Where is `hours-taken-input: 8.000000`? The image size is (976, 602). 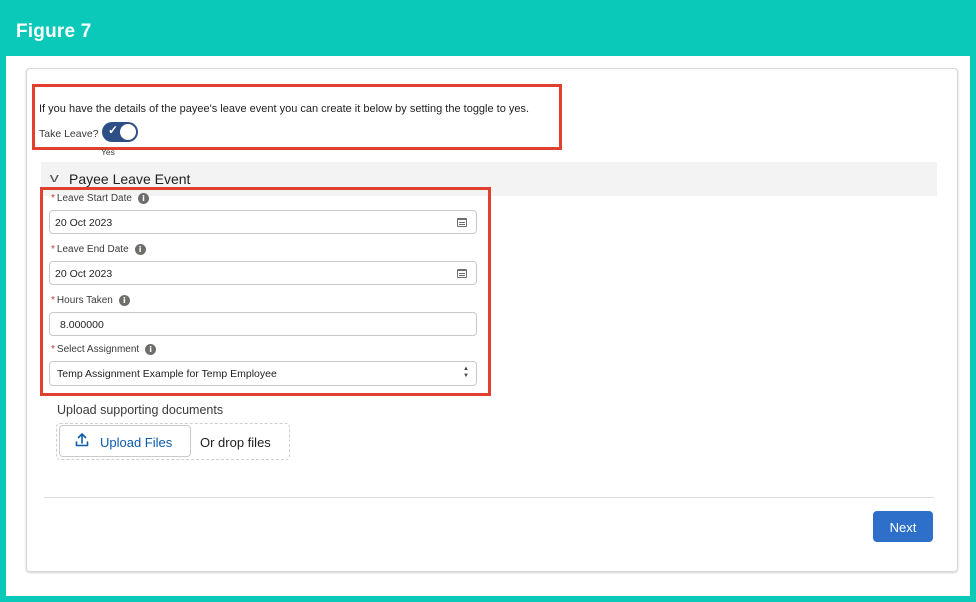
hours-taken-input: 8.000000 is located at coordinates (263, 324).